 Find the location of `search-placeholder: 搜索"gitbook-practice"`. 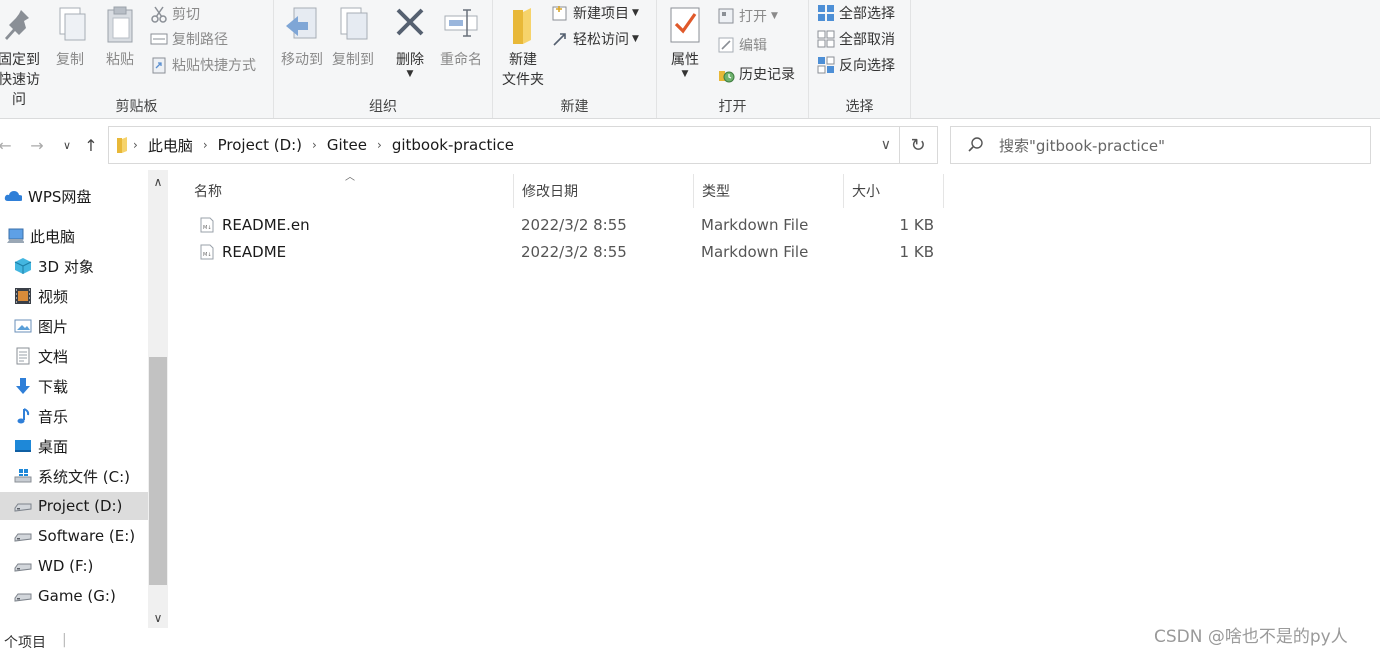

search-placeholder: 搜索"gitbook-practice" is located at coordinates (1082, 145).